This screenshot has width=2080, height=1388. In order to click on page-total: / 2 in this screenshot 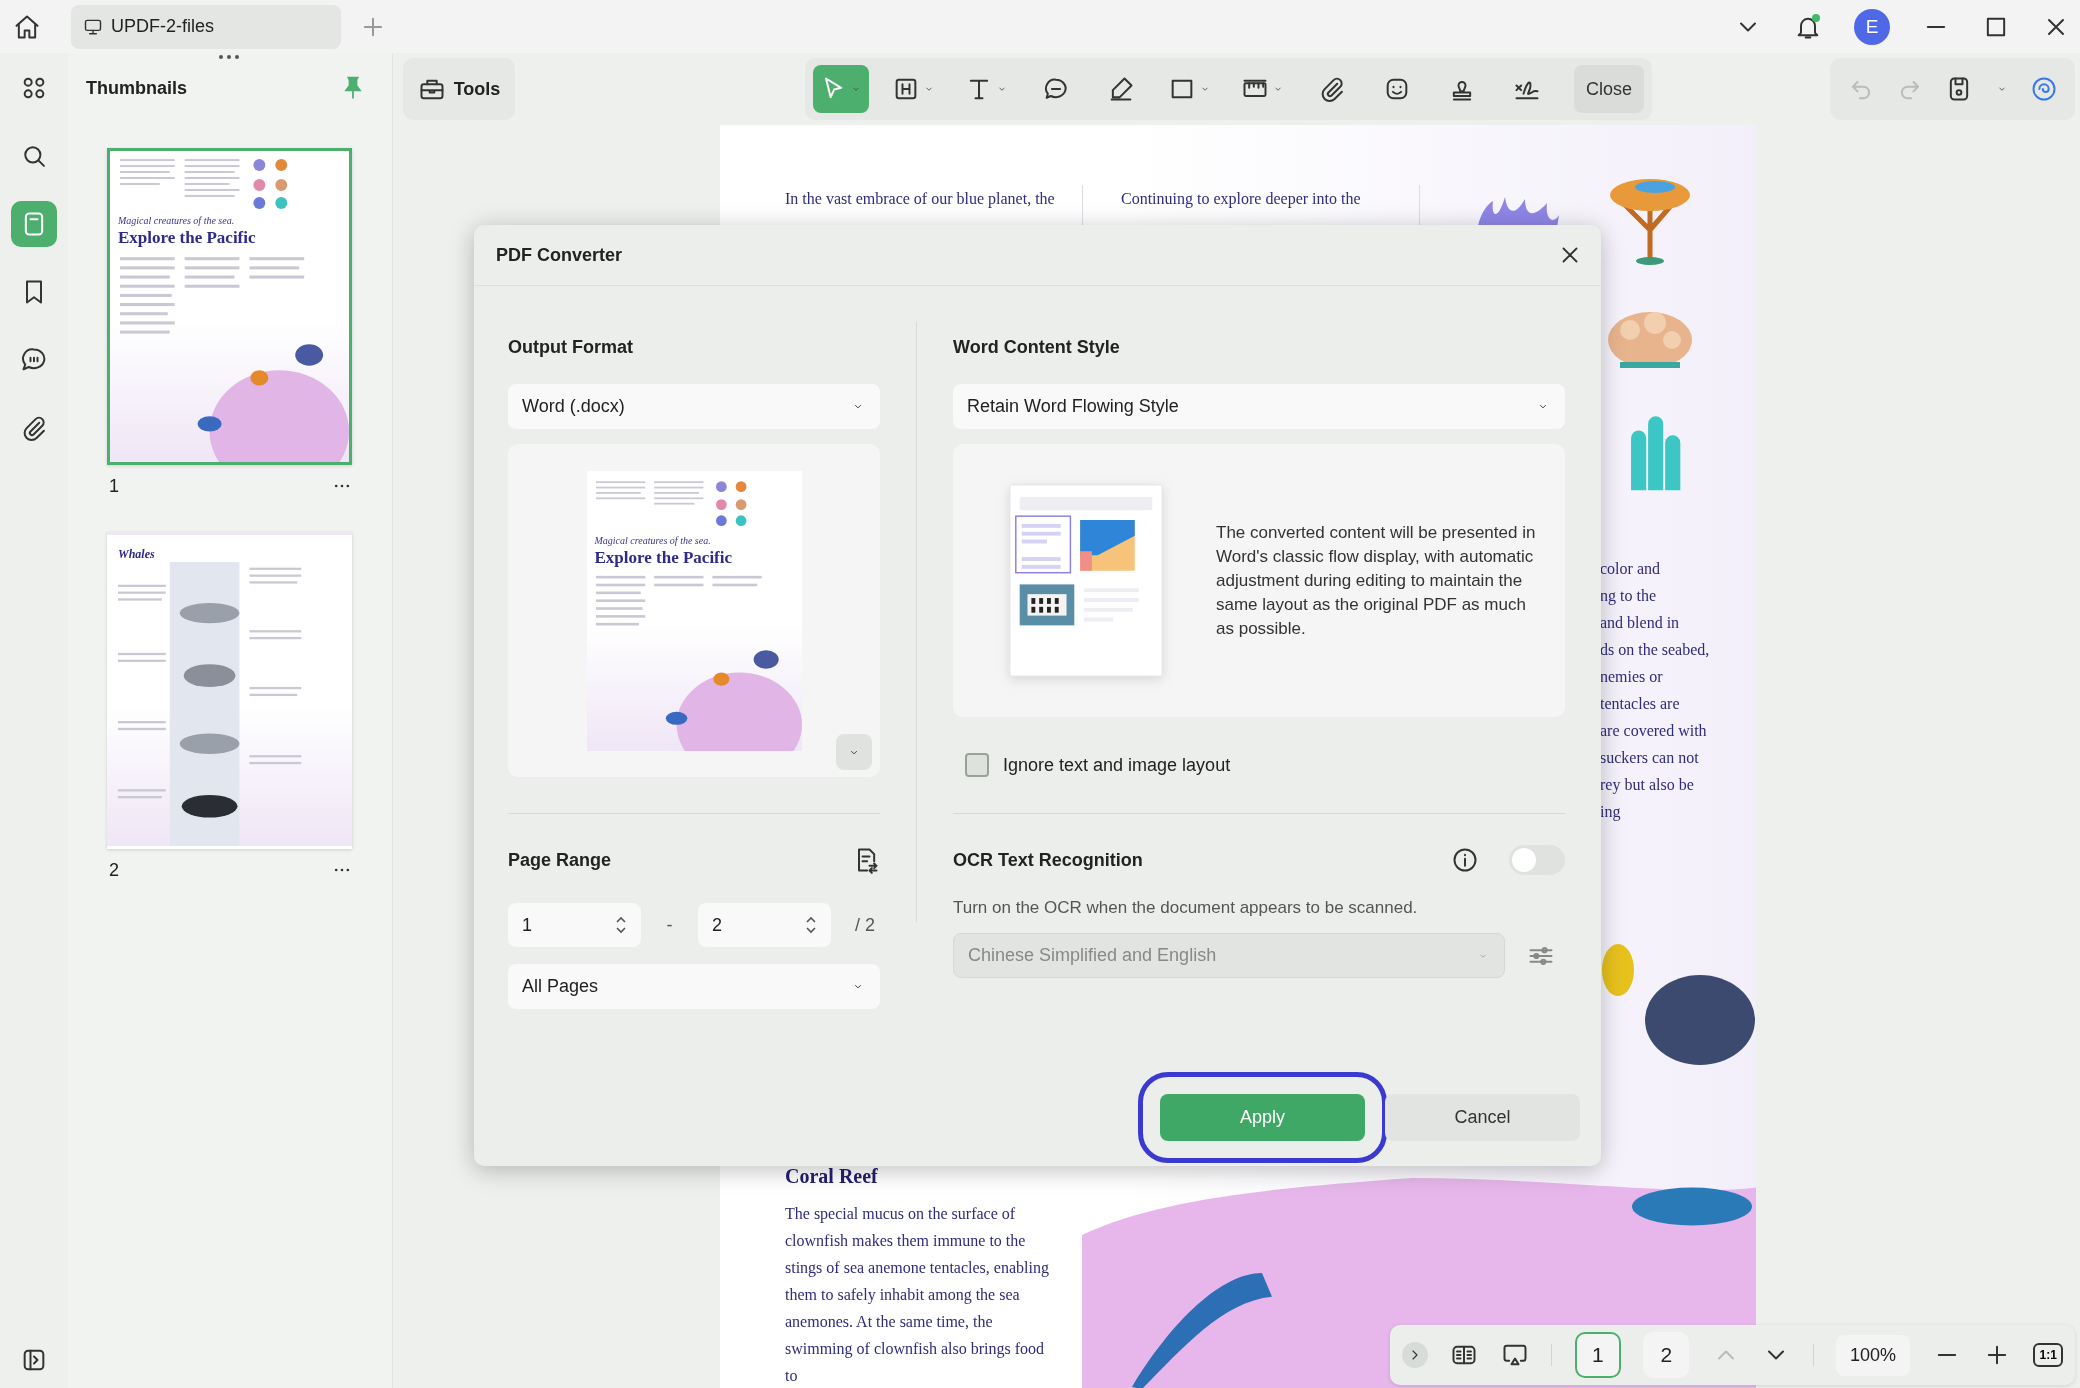, I will do `click(865, 925)`.